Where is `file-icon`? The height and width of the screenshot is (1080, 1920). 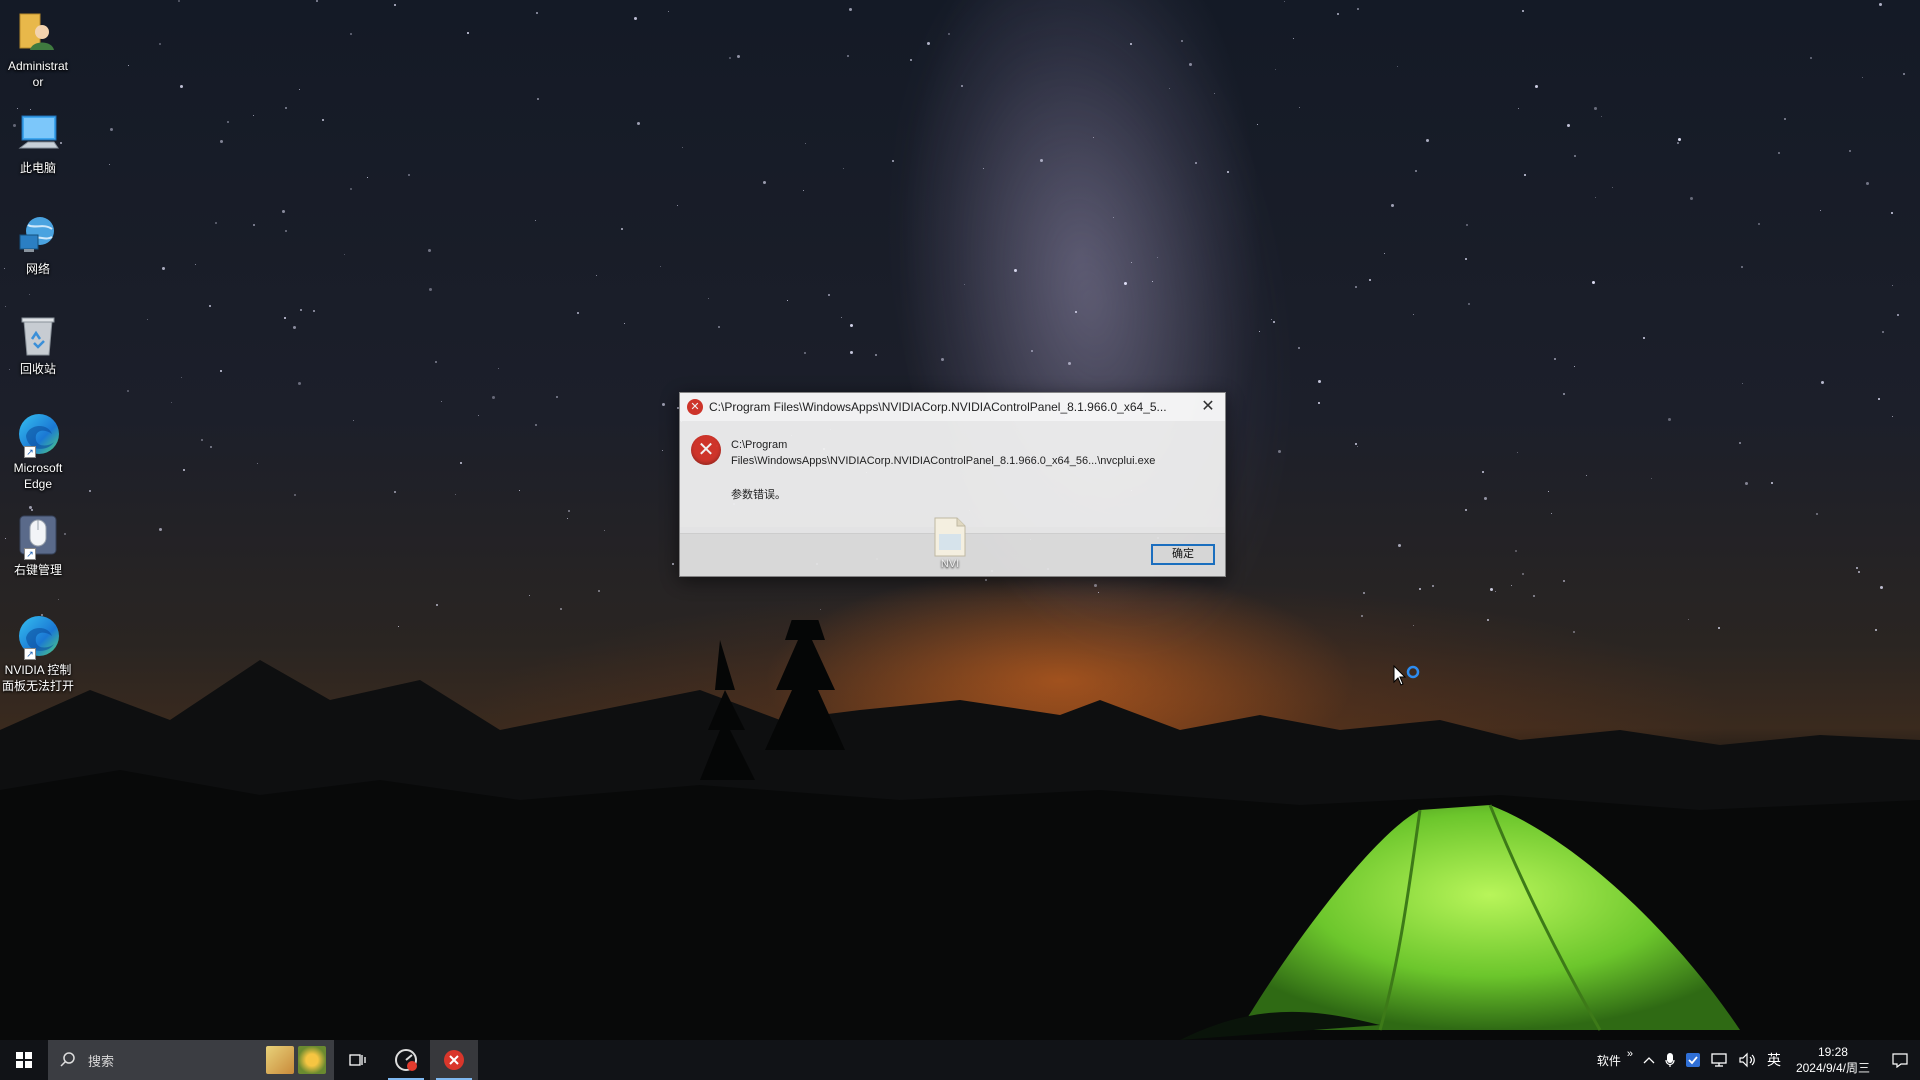 file-icon is located at coordinates (950, 537).